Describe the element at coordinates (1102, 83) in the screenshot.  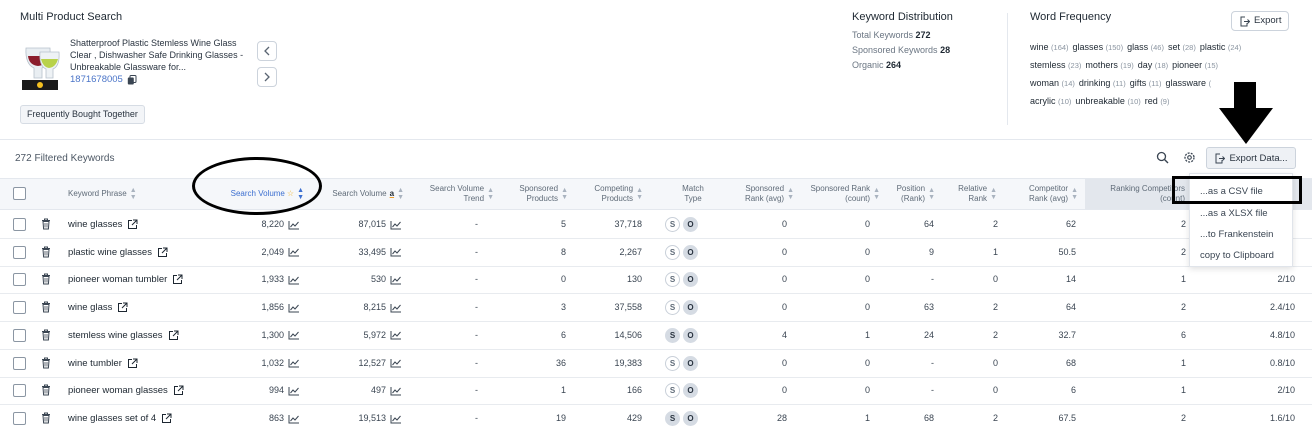
I see `word-frequency-item: drinking (11)` at that location.